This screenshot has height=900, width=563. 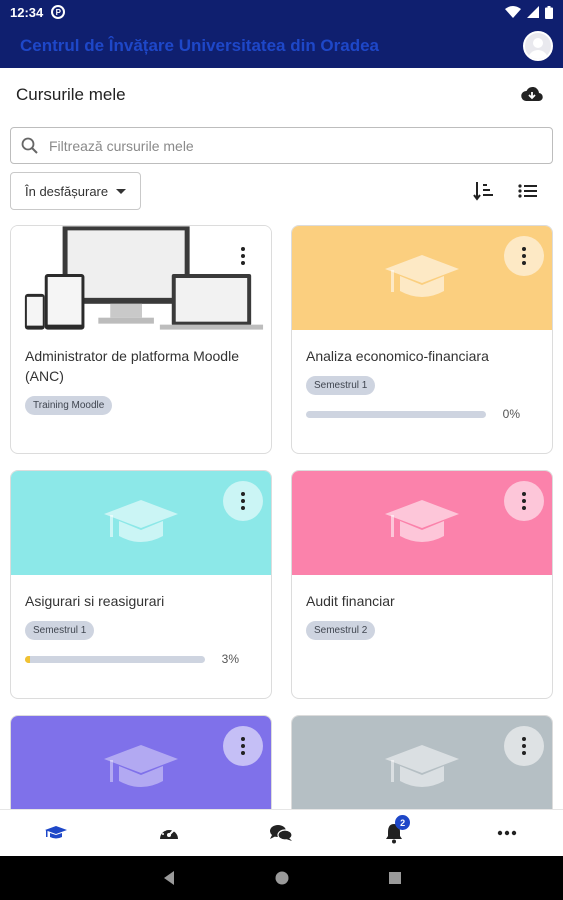 I want to click on course-category-badge: Semestrul 2, so click(x=341, y=630).